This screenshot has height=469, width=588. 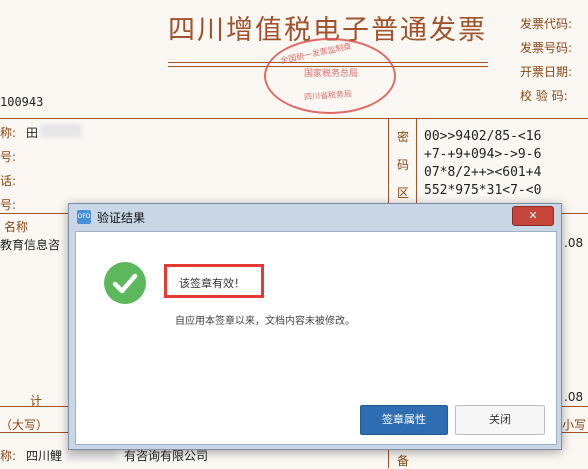 What do you see at coordinates (328, 95) in the screenshot?
I see `seal-bottom-text: 四川省税务局` at bounding box center [328, 95].